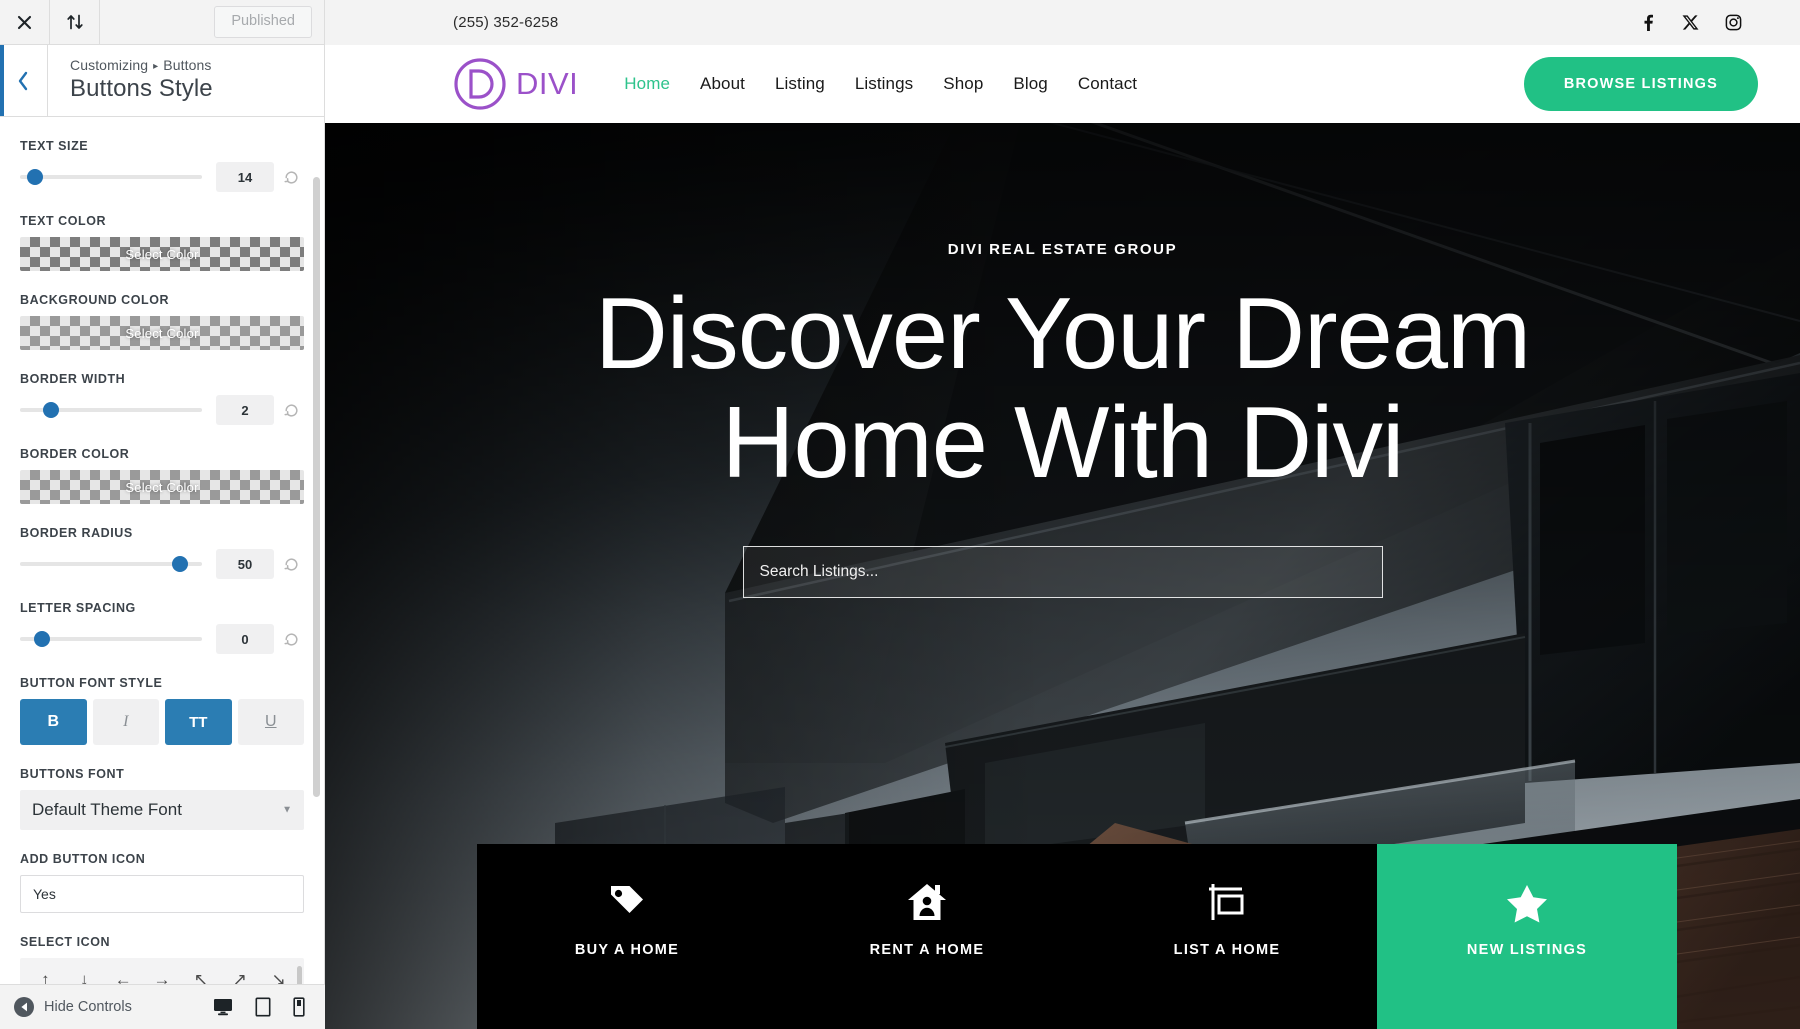 The image size is (1800, 1029). What do you see at coordinates (162, 22) in the screenshot?
I see `customizer-topbar: Published` at bounding box center [162, 22].